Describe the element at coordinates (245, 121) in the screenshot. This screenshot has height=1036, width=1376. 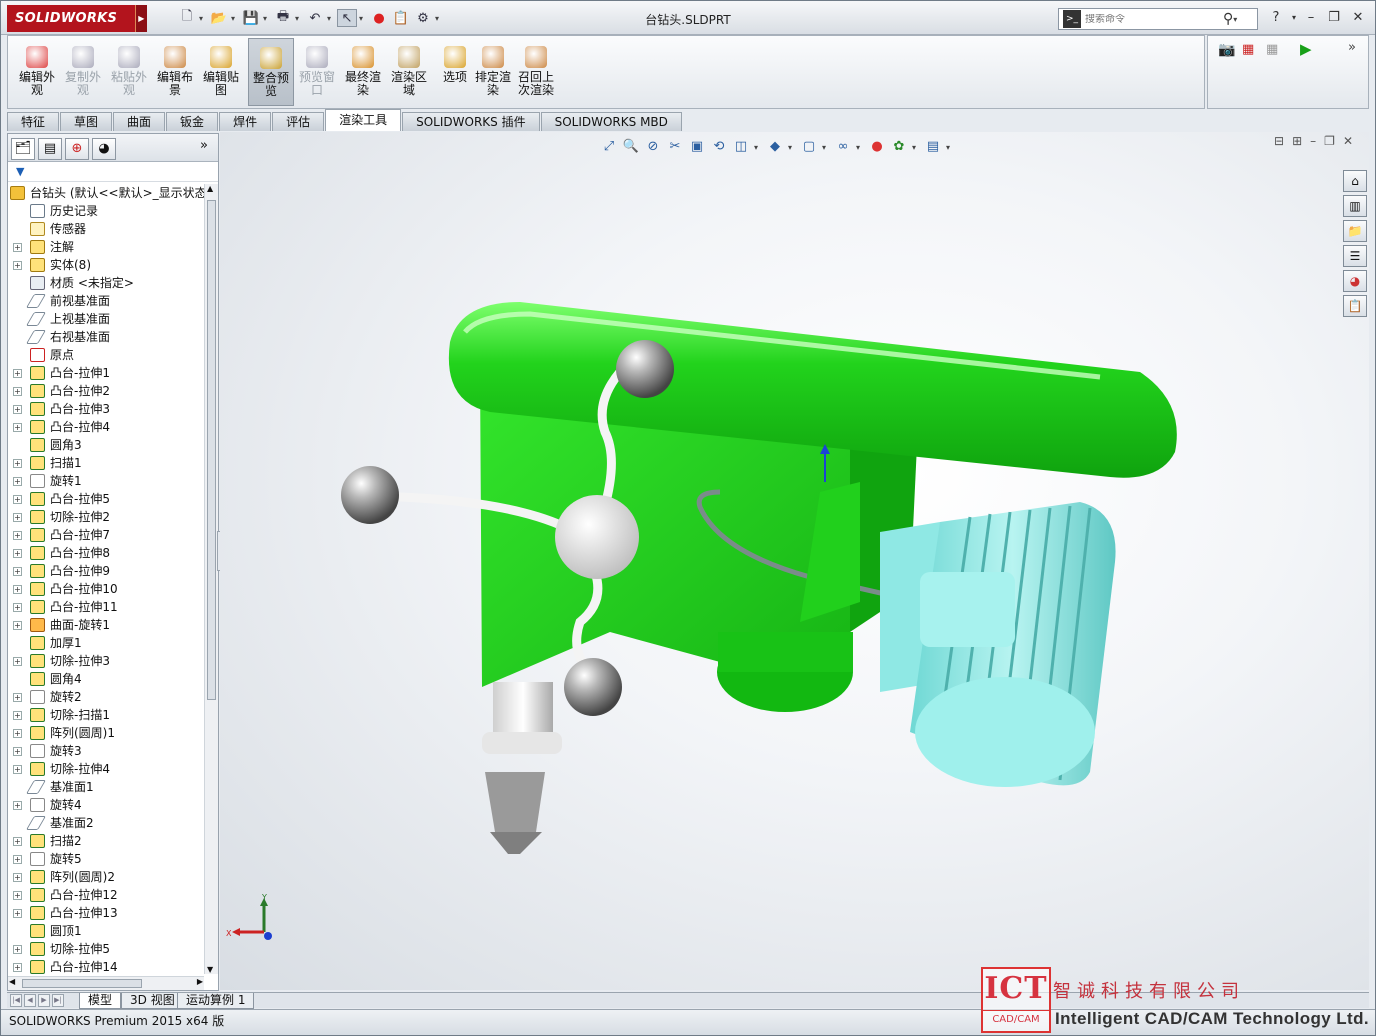
I see `tab-4: 焊件` at that location.